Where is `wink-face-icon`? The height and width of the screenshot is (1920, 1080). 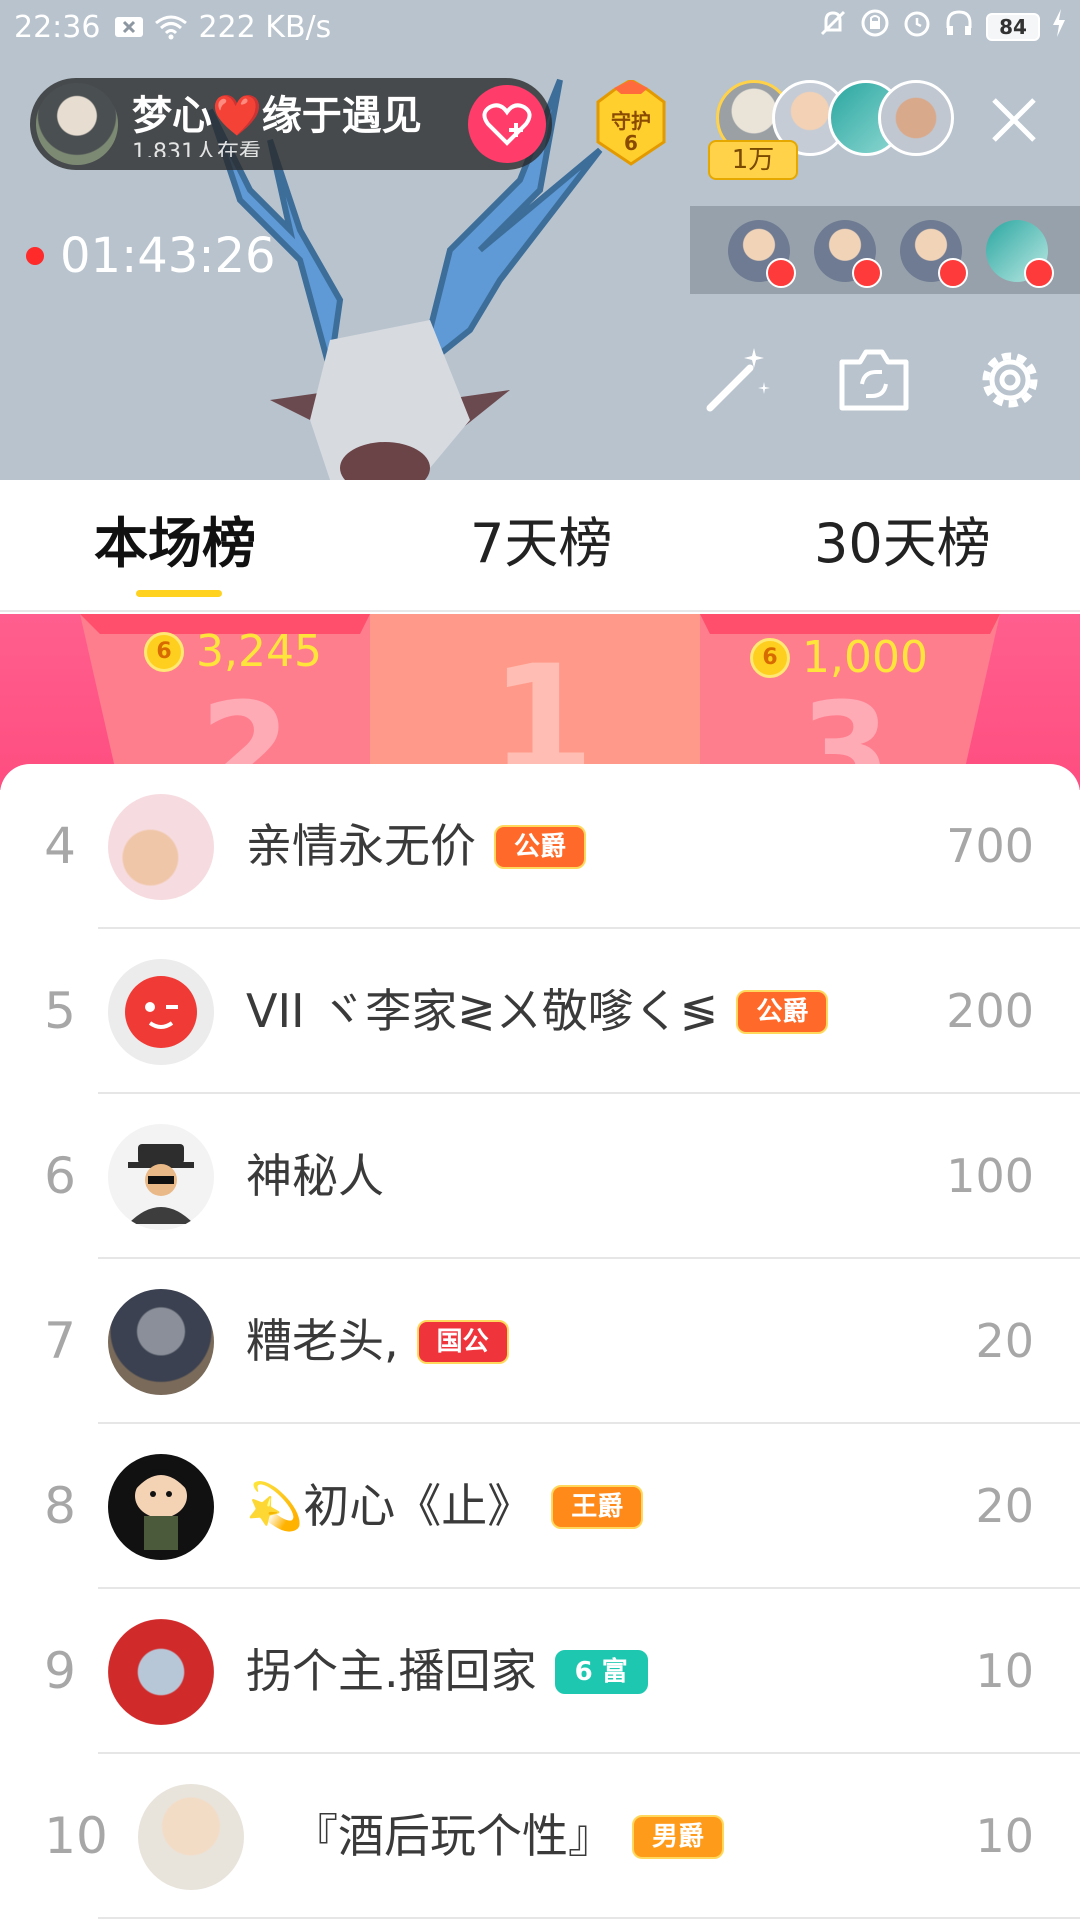 wink-face-icon is located at coordinates (161, 1012).